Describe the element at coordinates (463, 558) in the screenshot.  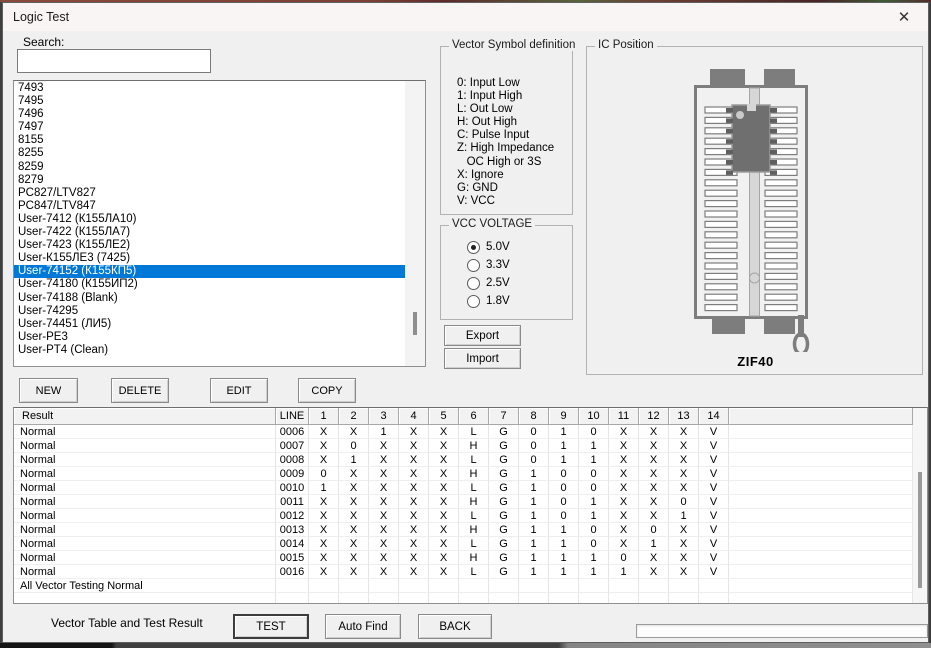
I see `table-row: Normal 0015 X X X X X H G 1 1 1 0 X X V` at that location.